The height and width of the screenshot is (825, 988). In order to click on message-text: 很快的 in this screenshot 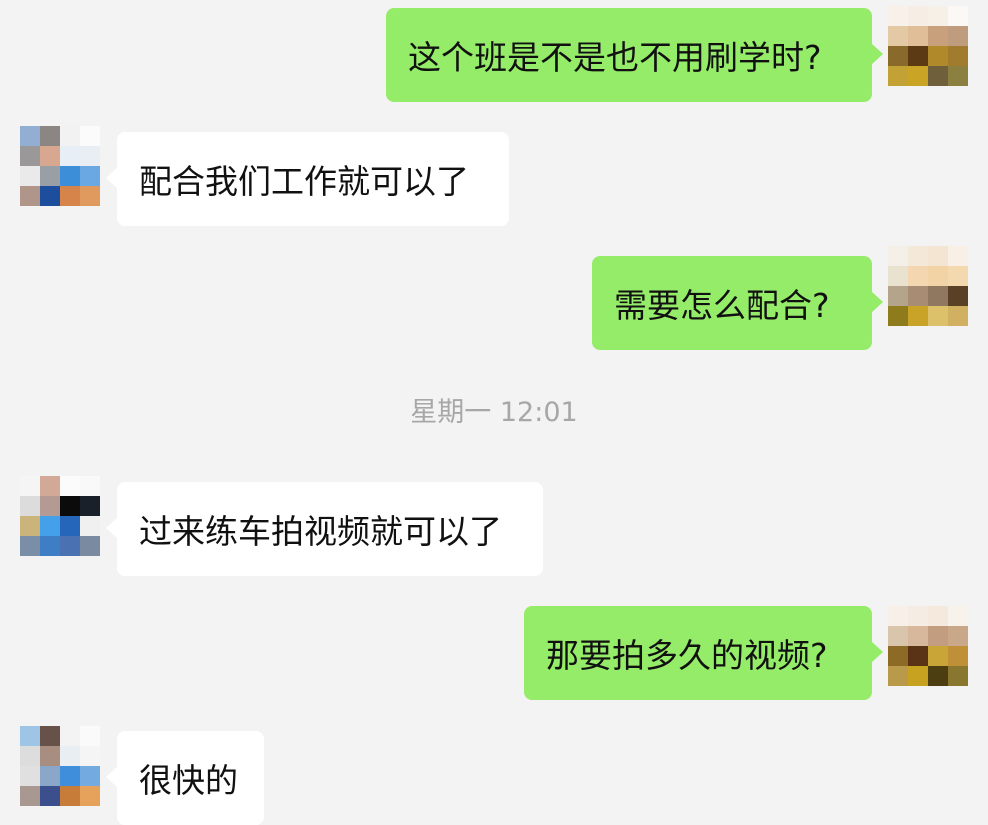, I will do `click(188, 780)`.